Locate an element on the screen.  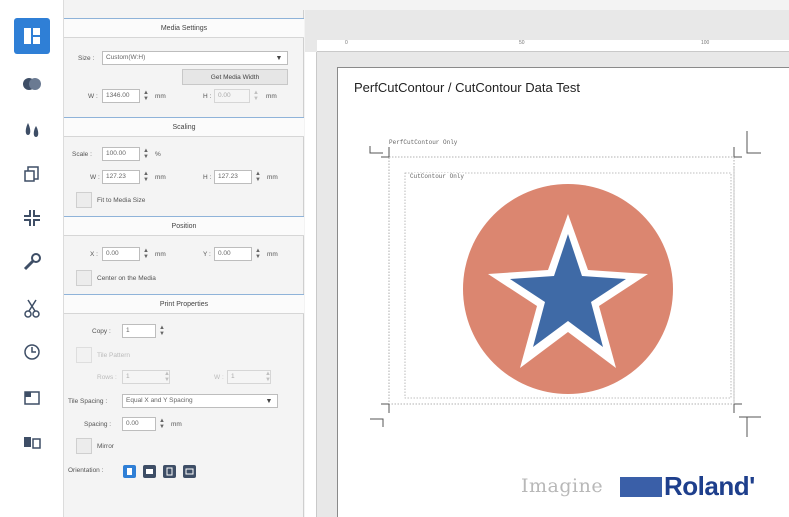
scale-input: 100.00 is located at coordinates (121, 154).